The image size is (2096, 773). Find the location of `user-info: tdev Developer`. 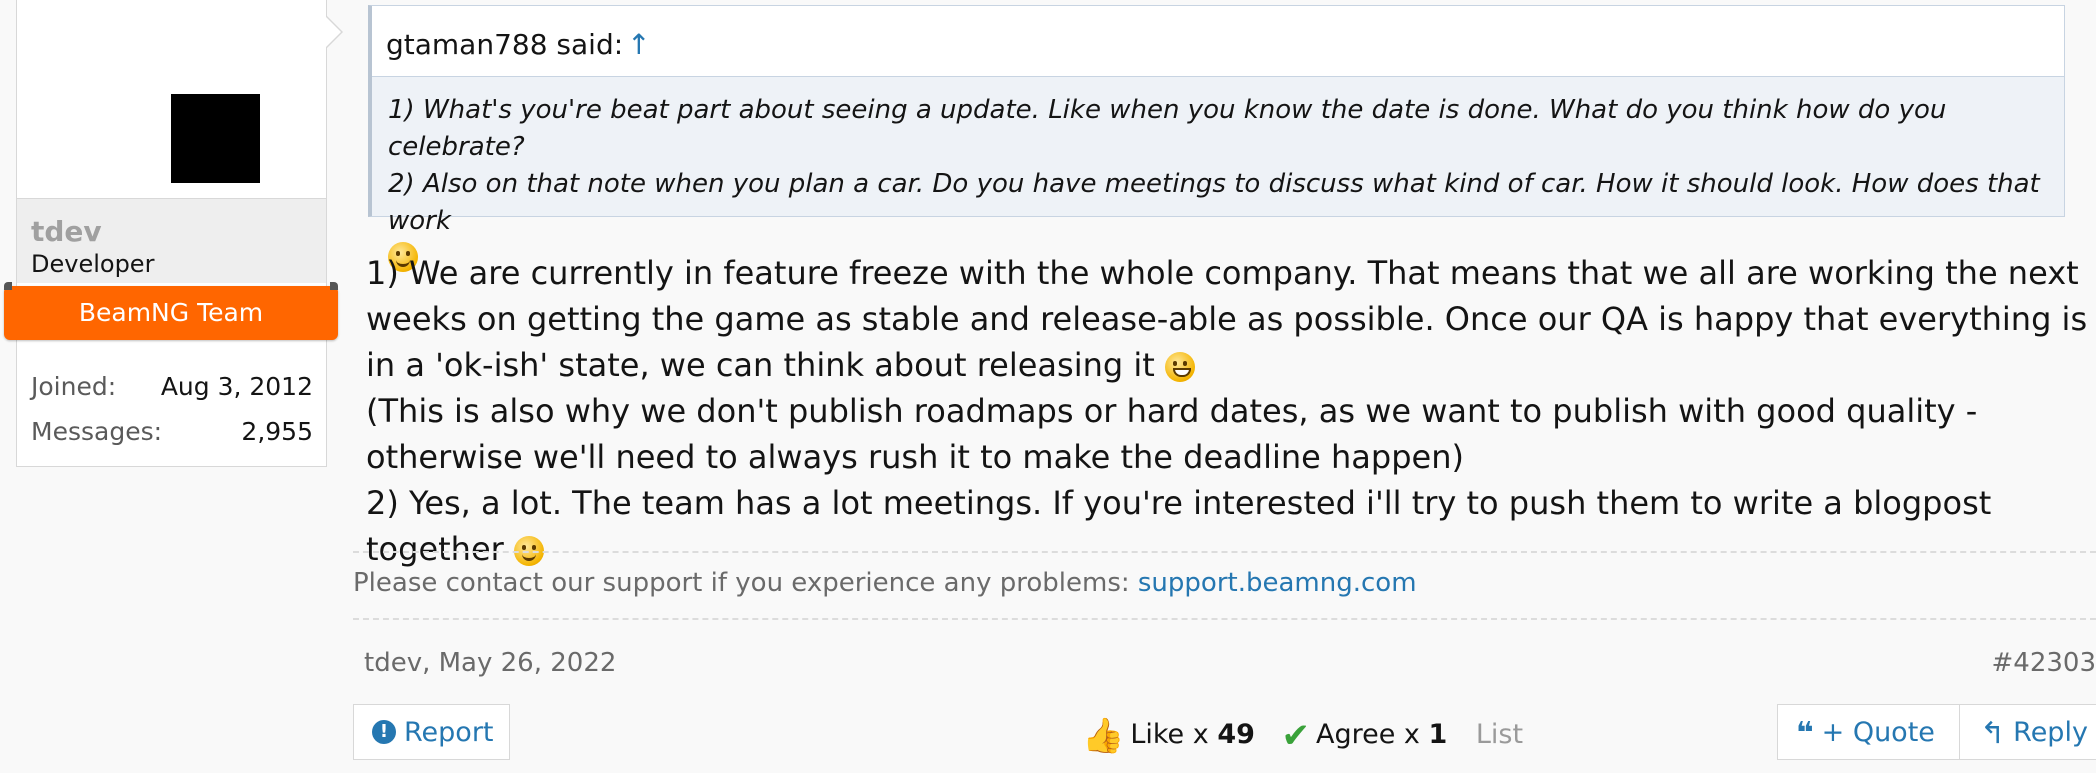

user-info: tdev Developer is located at coordinates (171, 240).